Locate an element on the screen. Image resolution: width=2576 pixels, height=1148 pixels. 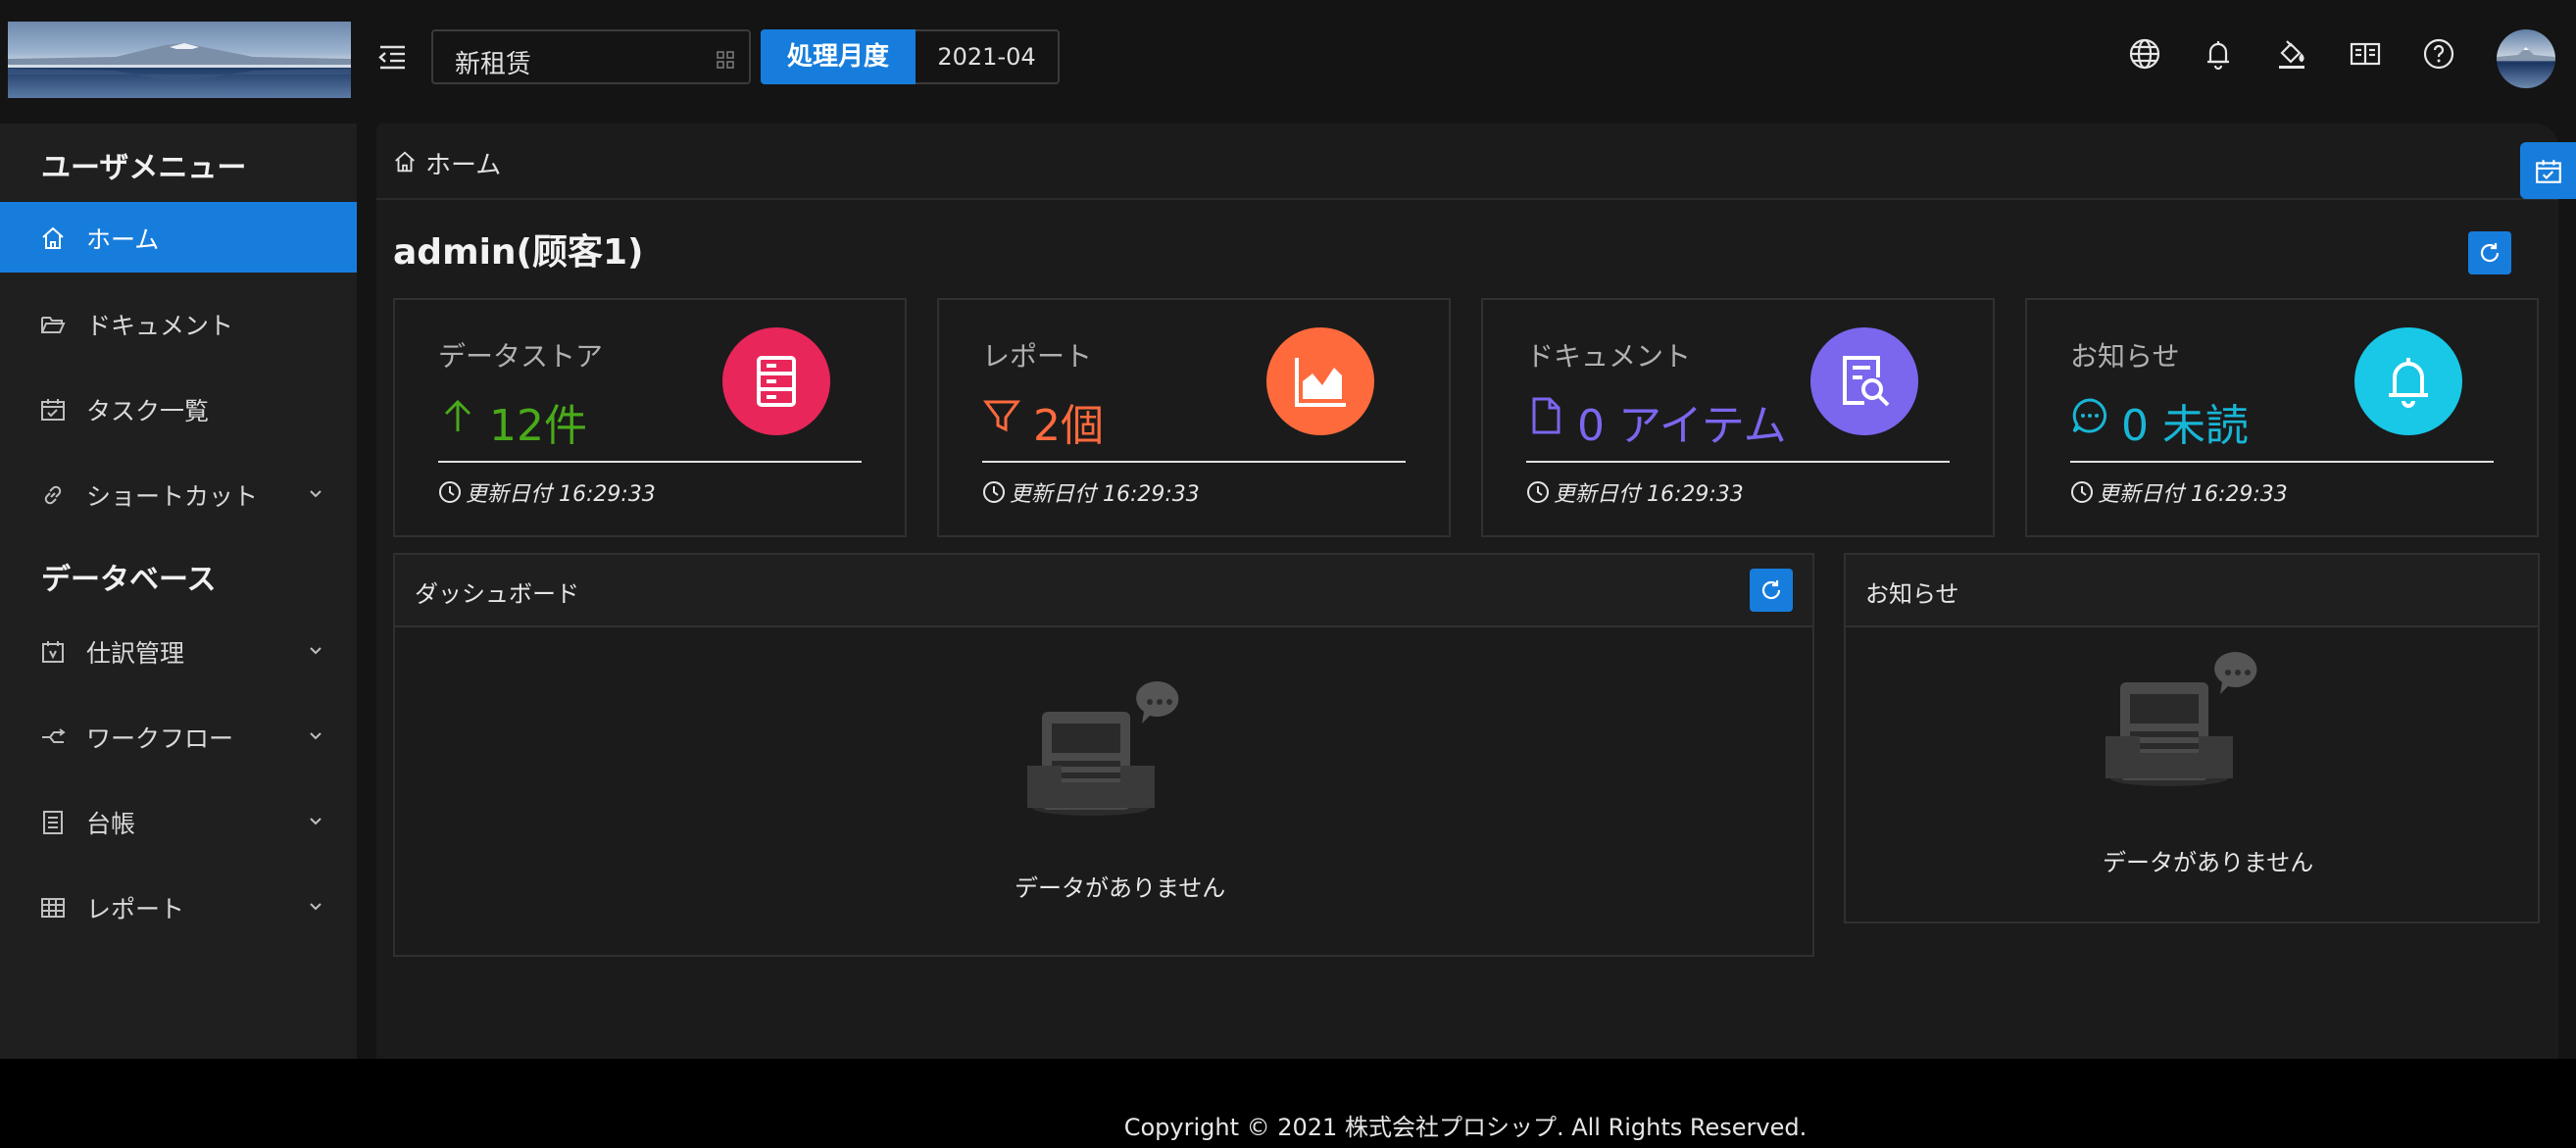
book-icon is located at coordinates (2365, 54).